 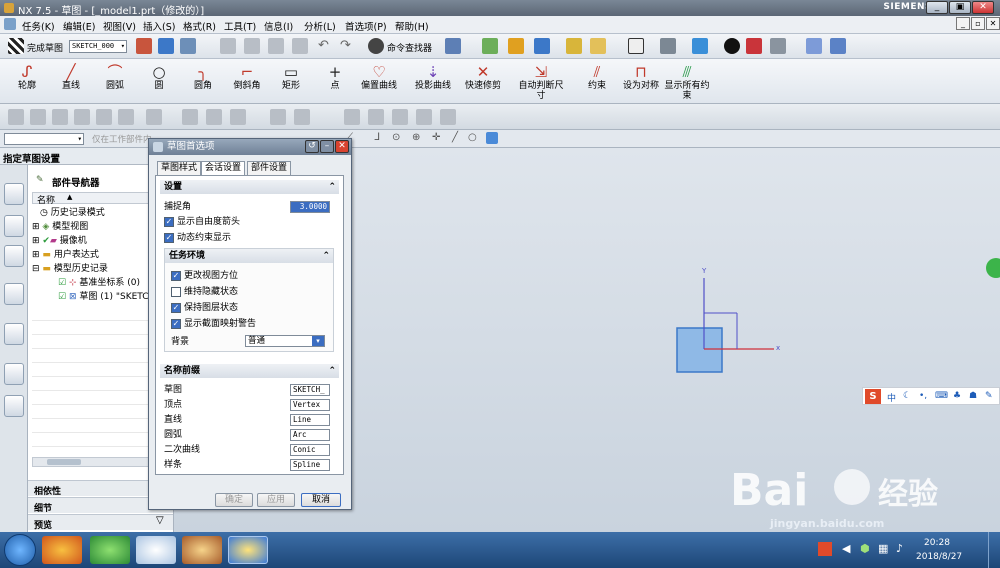 I want to click on select-filter-icon, so click(x=453, y=46).